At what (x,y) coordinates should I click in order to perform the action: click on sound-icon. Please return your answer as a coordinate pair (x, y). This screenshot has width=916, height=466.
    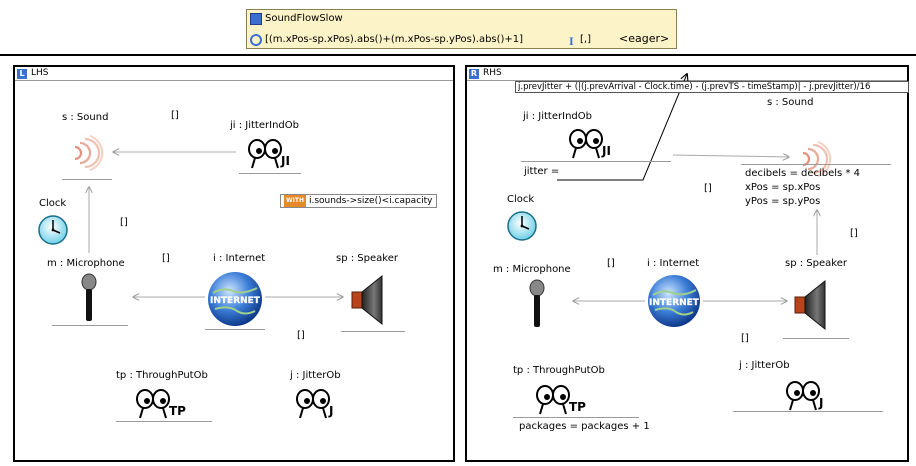
    Looking at the image, I should click on (85, 153).